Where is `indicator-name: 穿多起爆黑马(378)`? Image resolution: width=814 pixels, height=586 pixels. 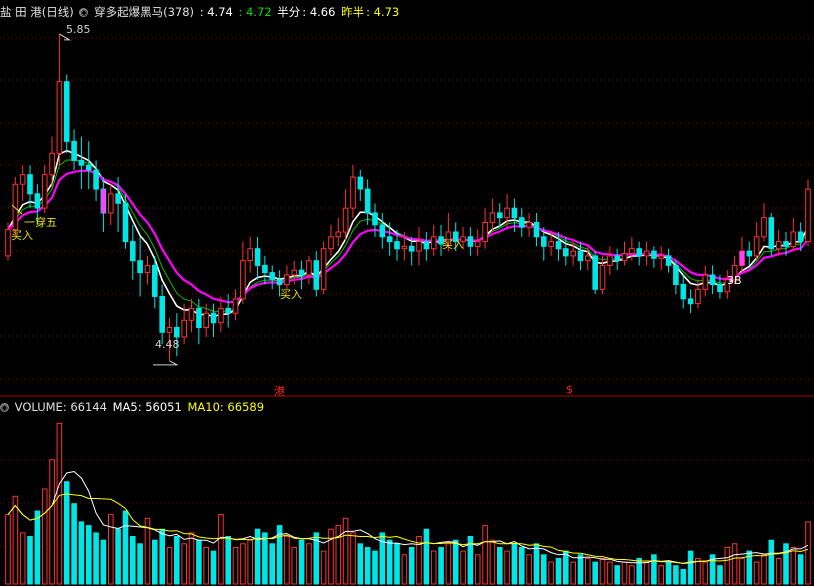
indicator-name: 穿多起爆黑马(378) is located at coordinates (144, 12).